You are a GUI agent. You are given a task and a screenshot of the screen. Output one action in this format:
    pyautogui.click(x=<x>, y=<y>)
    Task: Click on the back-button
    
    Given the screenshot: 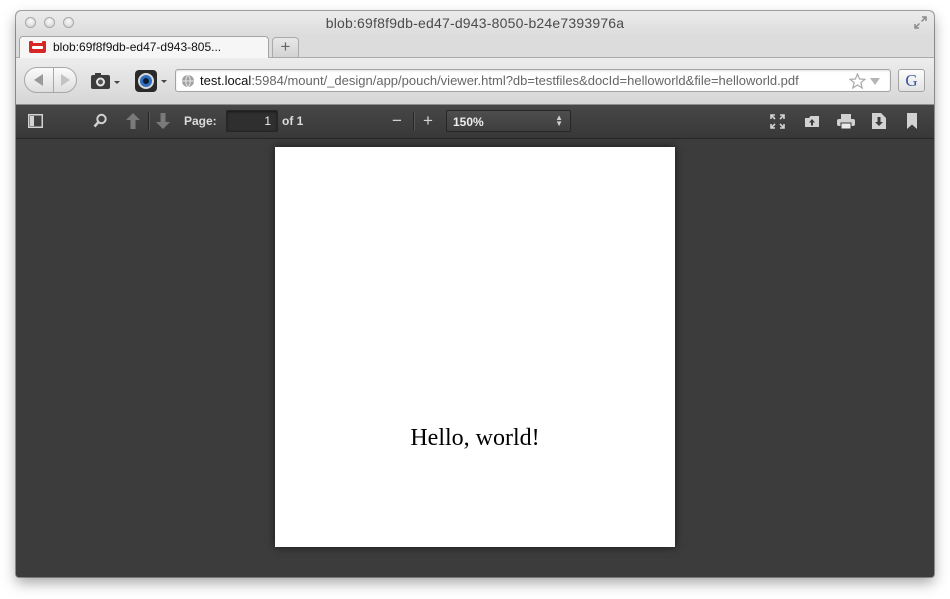 What is the action you would take?
    pyautogui.click(x=39, y=80)
    